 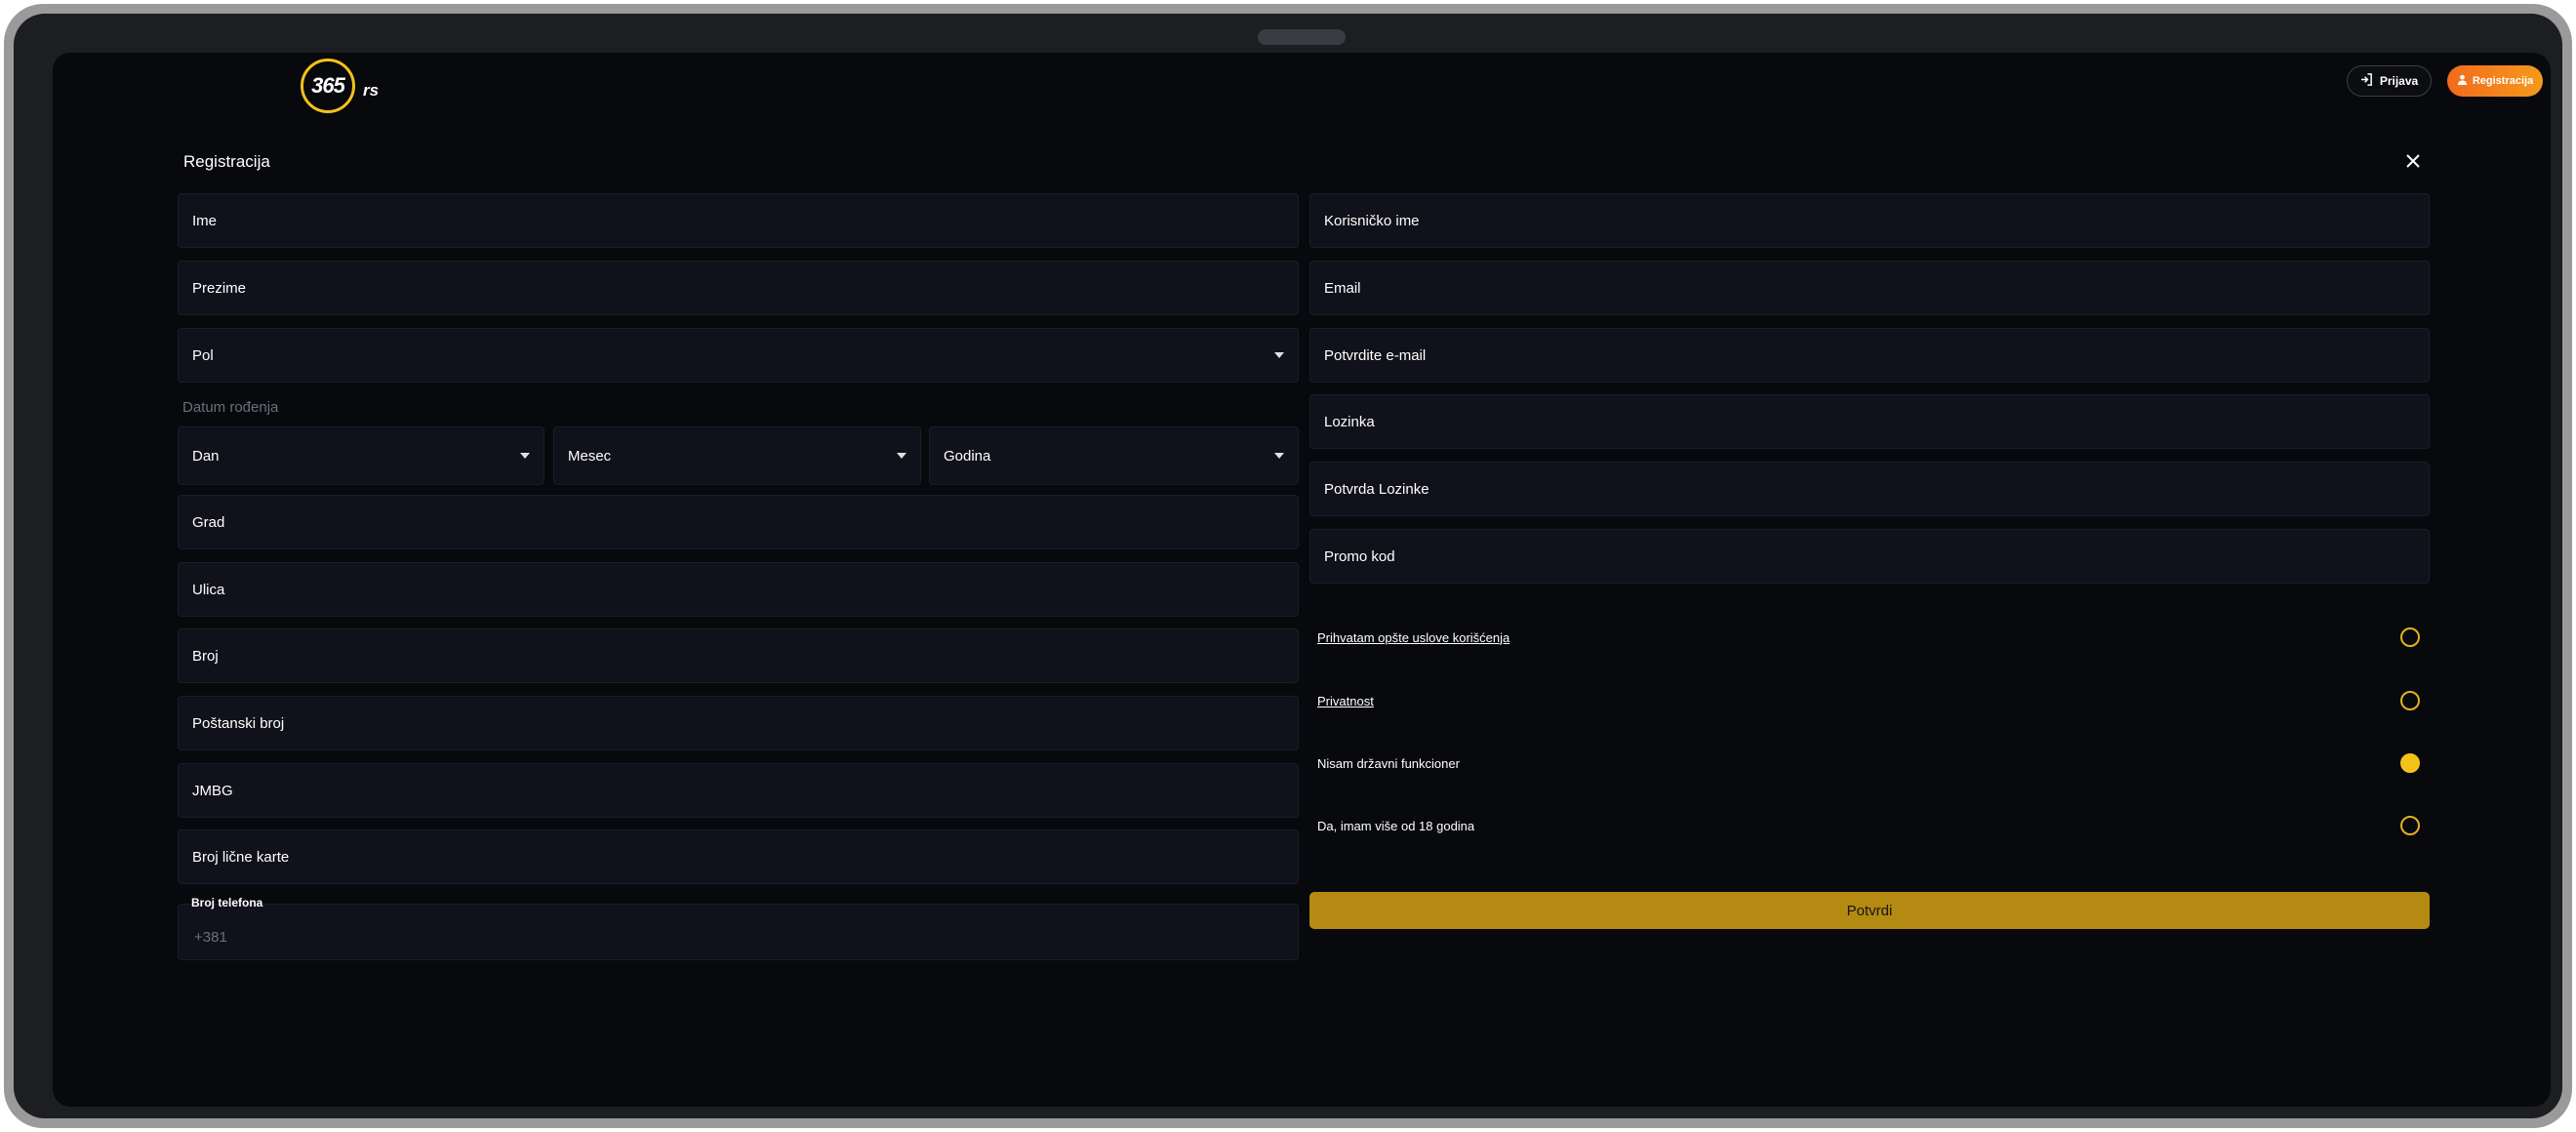 I want to click on not-official-check-row: Nisam državni funkcioner, so click(x=1868, y=763).